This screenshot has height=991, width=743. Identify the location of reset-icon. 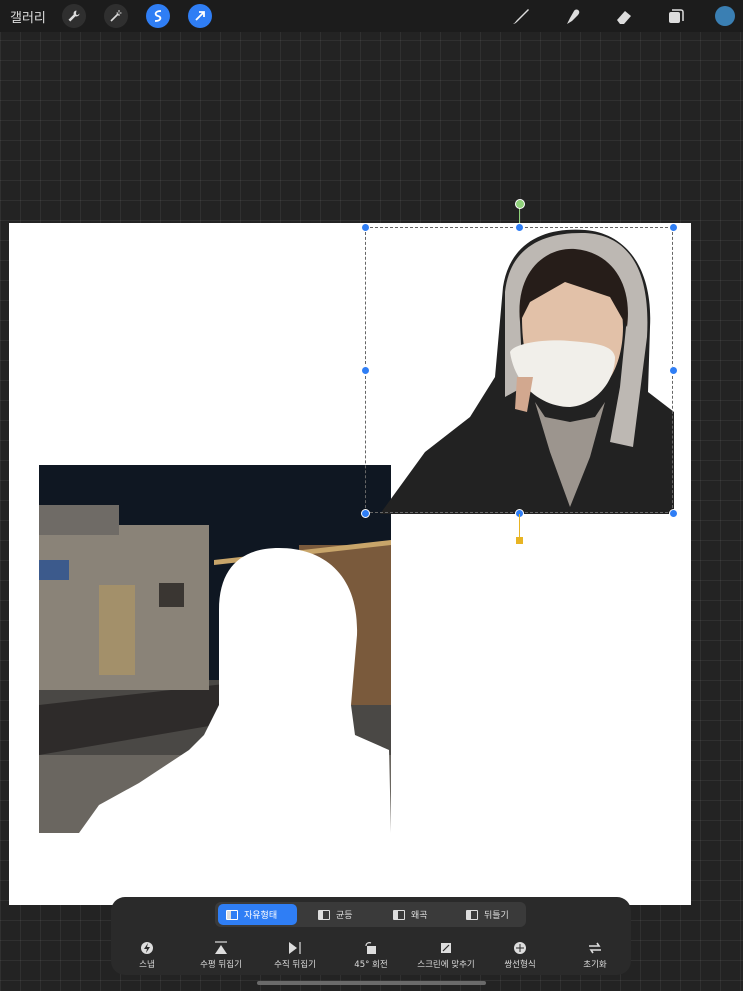
(595, 948).